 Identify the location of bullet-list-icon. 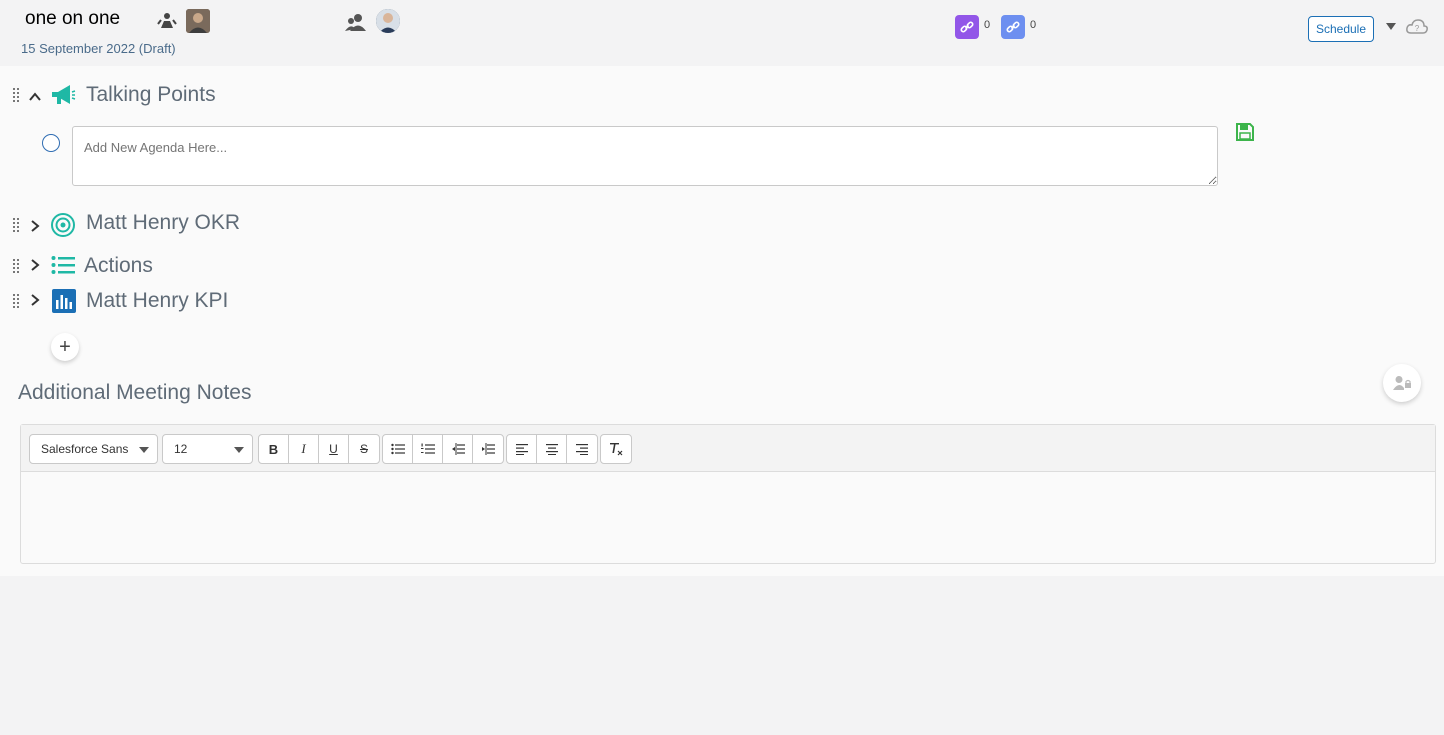
(397, 449).